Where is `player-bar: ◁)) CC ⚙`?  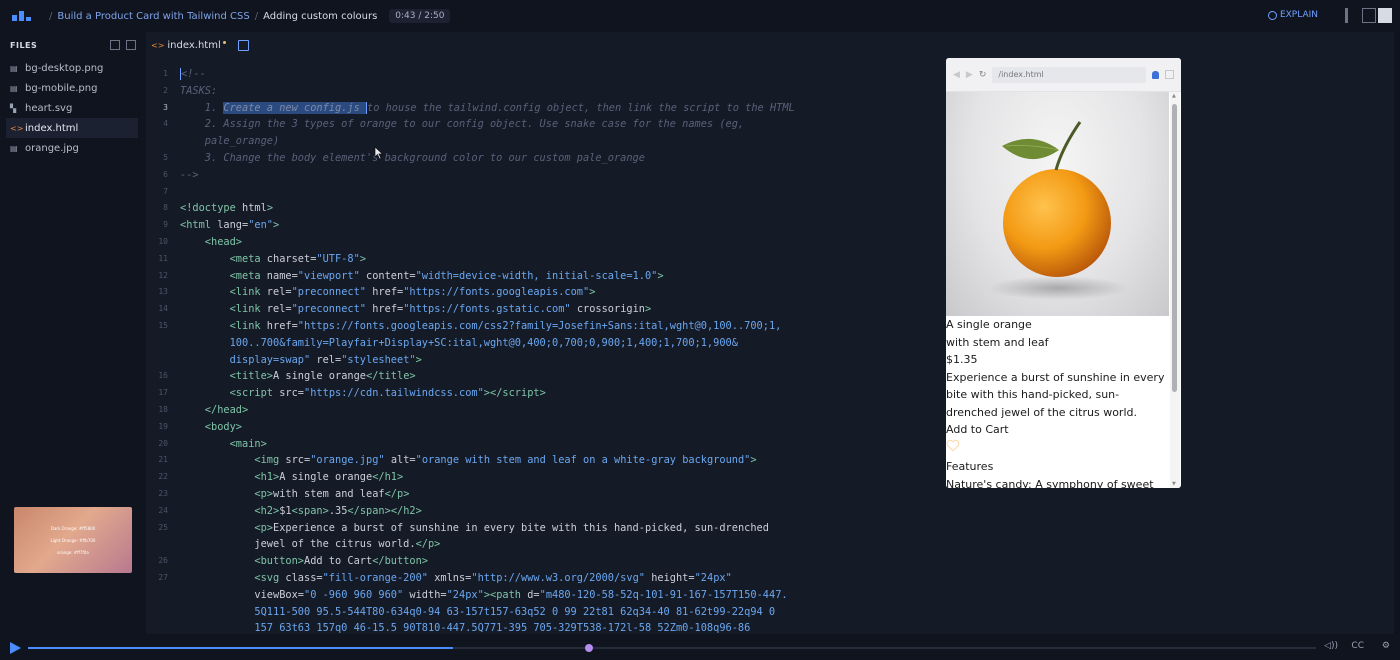
player-bar: ◁)) CC ⚙ is located at coordinates (700, 647).